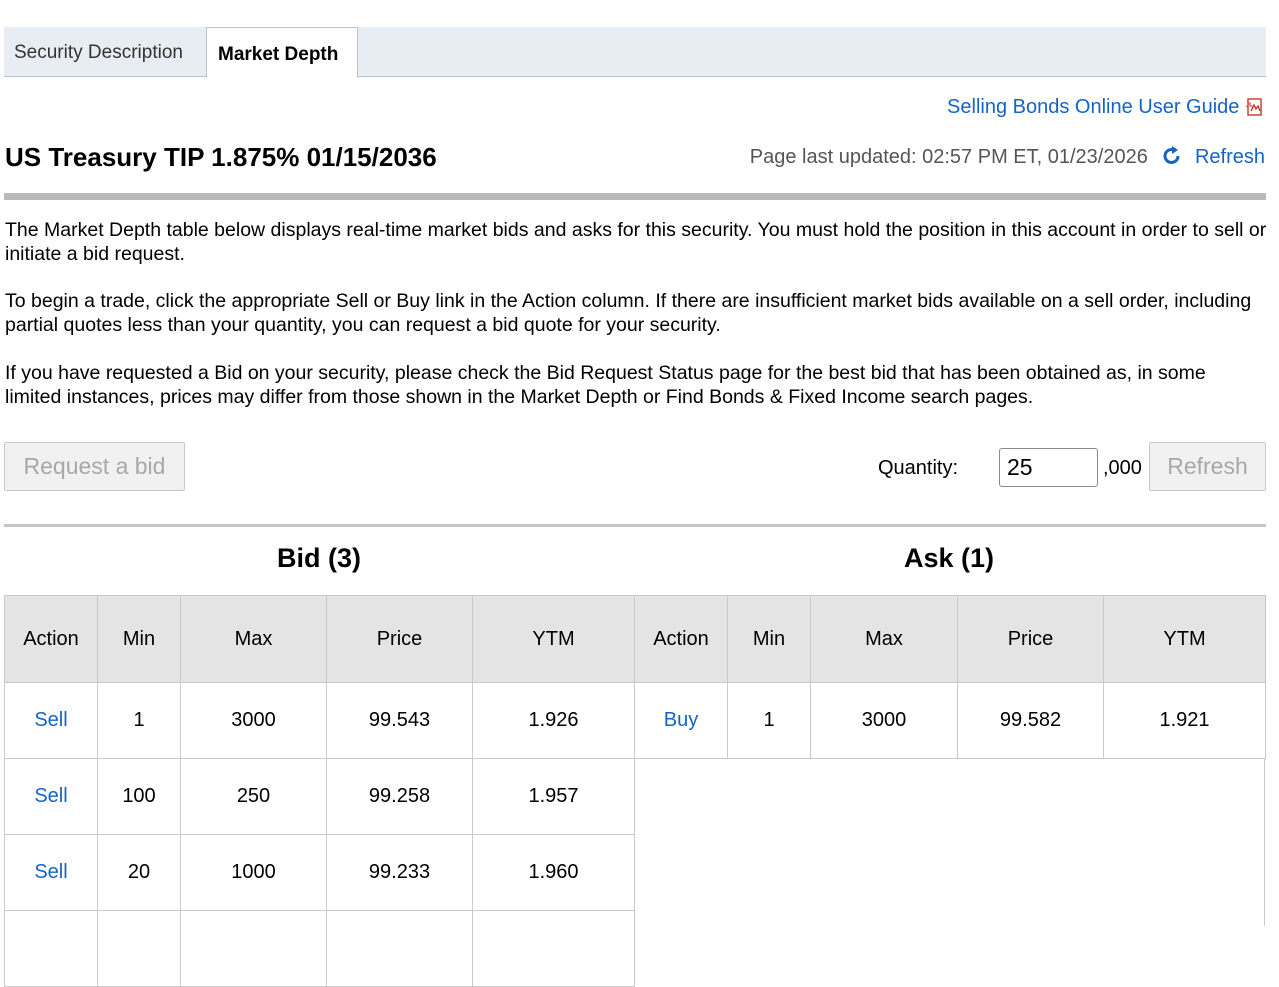  I want to click on table-row: Sell 20 1000 99.233 1.960, so click(319, 872).